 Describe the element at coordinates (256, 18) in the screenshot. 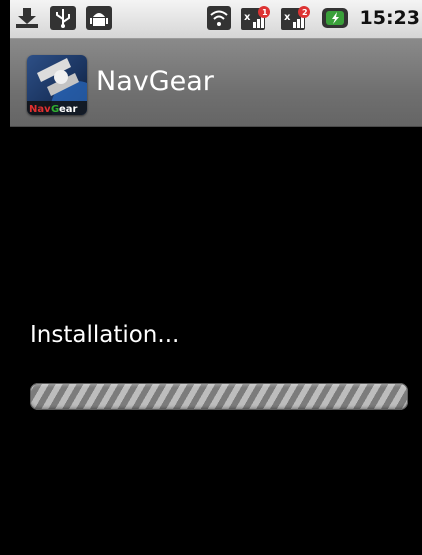

I see `signal-1-icon: x 1` at that location.